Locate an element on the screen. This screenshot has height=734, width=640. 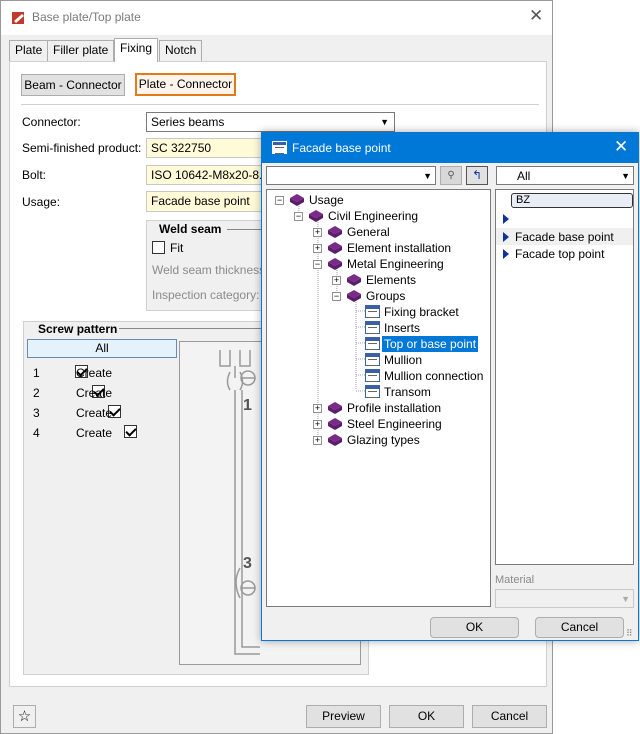
create-label-3: Create is located at coordinates (94, 413).